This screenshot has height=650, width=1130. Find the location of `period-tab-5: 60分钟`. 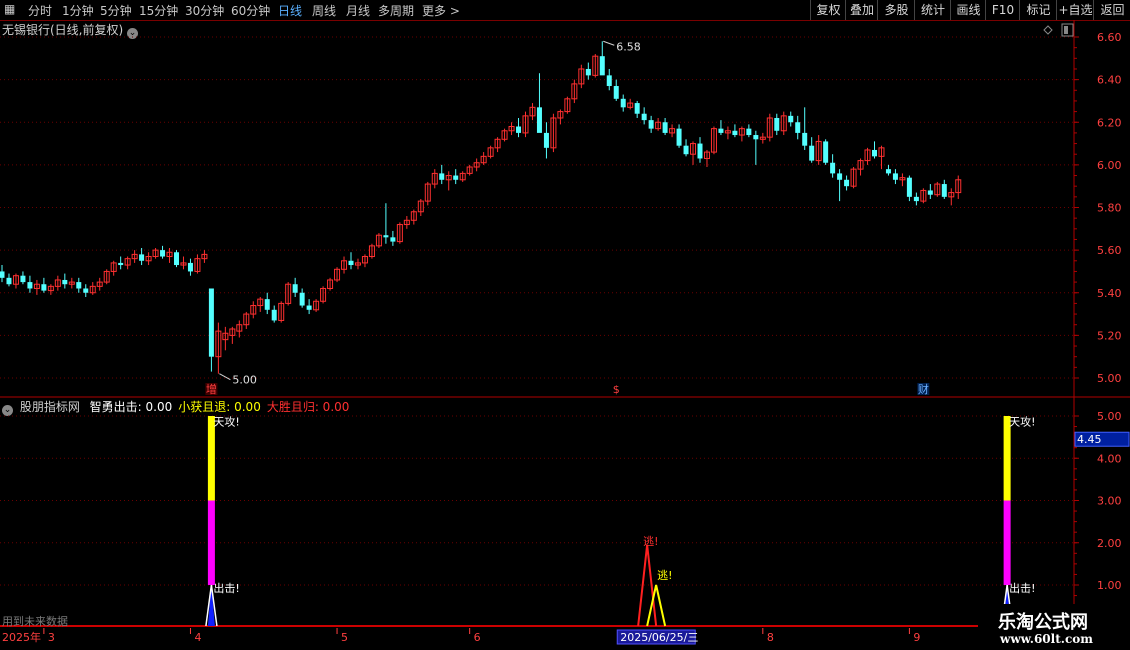

period-tab-5: 60分钟 is located at coordinates (250, 10).